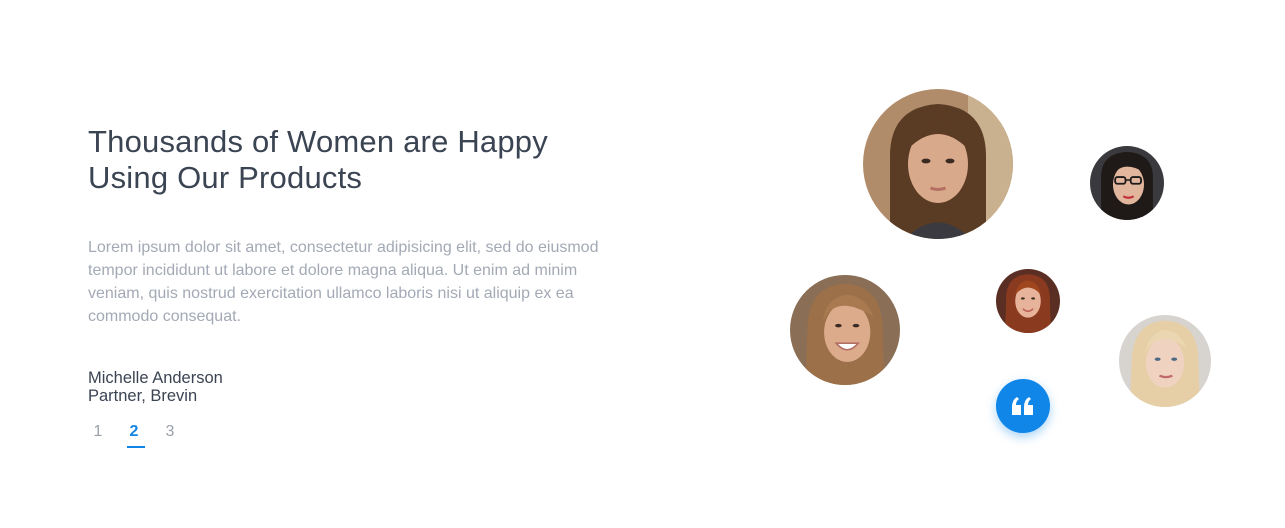  I want to click on author-block: Michelle Anderson Partner, Brevin, so click(155, 387).